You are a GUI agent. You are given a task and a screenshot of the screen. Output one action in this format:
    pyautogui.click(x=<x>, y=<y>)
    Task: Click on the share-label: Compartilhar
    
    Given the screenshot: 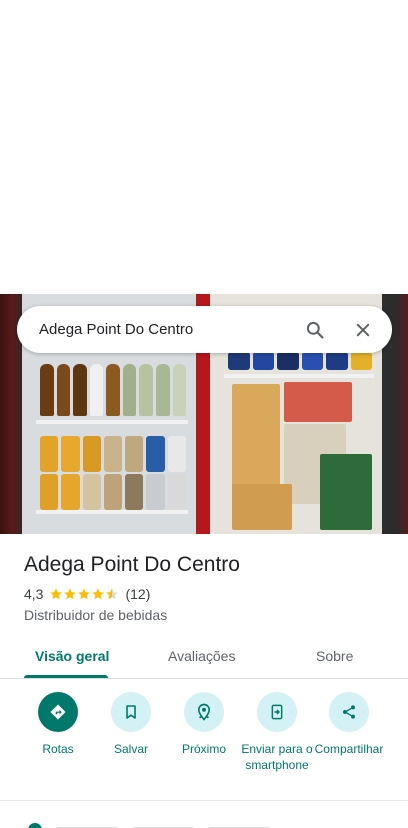 What is the action you would take?
    pyautogui.click(x=349, y=749)
    